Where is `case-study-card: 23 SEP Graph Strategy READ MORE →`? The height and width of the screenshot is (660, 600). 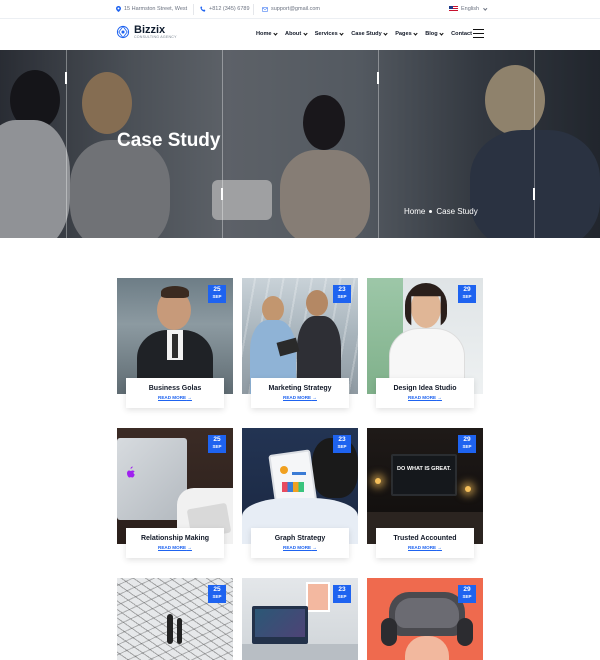
case-study-card: 23 SEP Graph Strategy READ MORE → is located at coordinates (300, 497).